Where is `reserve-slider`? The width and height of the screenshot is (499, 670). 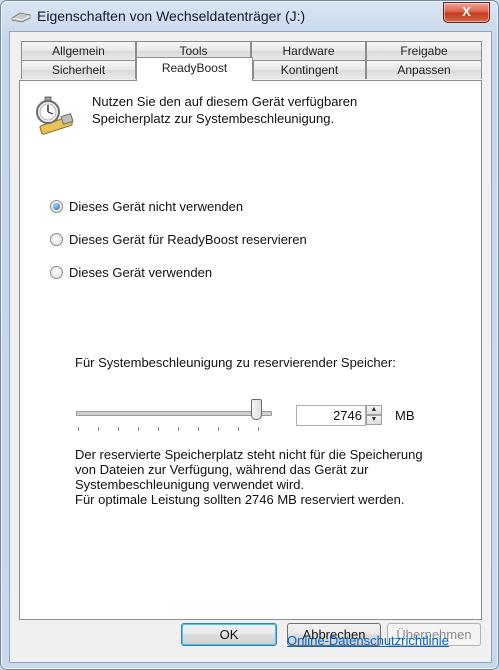 reserve-slider is located at coordinates (176, 419).